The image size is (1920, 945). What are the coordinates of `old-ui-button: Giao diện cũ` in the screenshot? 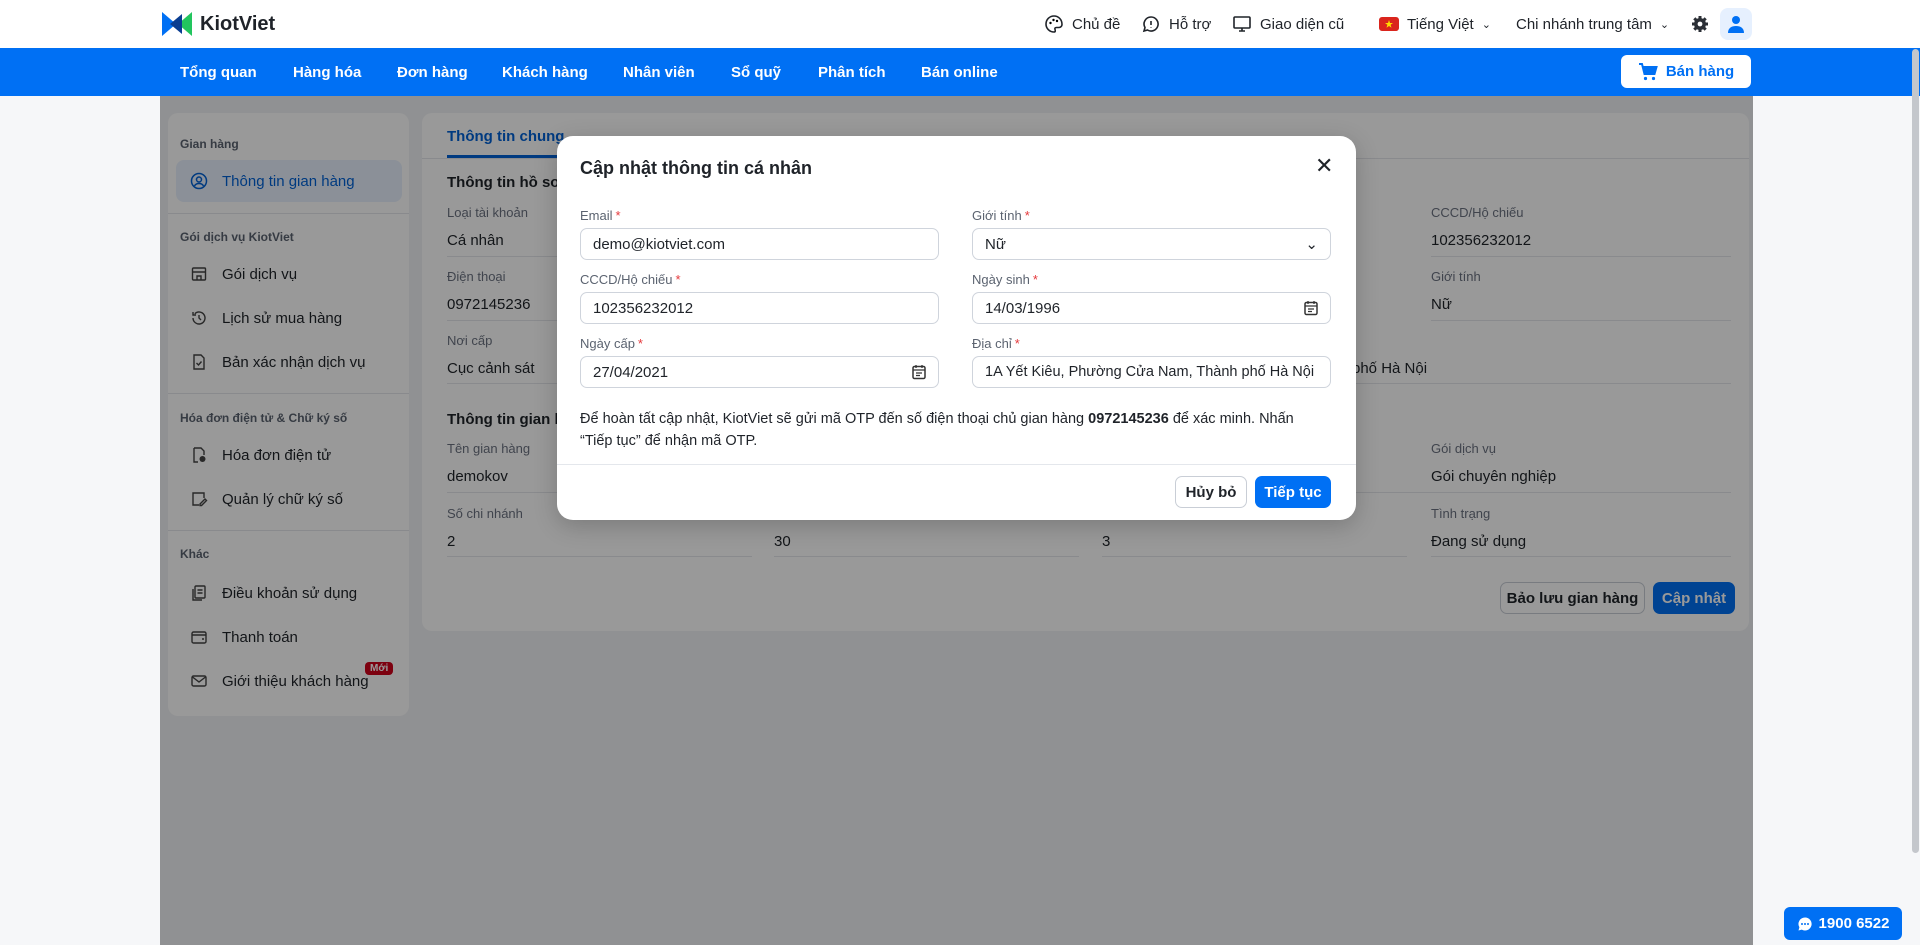 It's located at (1288, 24).